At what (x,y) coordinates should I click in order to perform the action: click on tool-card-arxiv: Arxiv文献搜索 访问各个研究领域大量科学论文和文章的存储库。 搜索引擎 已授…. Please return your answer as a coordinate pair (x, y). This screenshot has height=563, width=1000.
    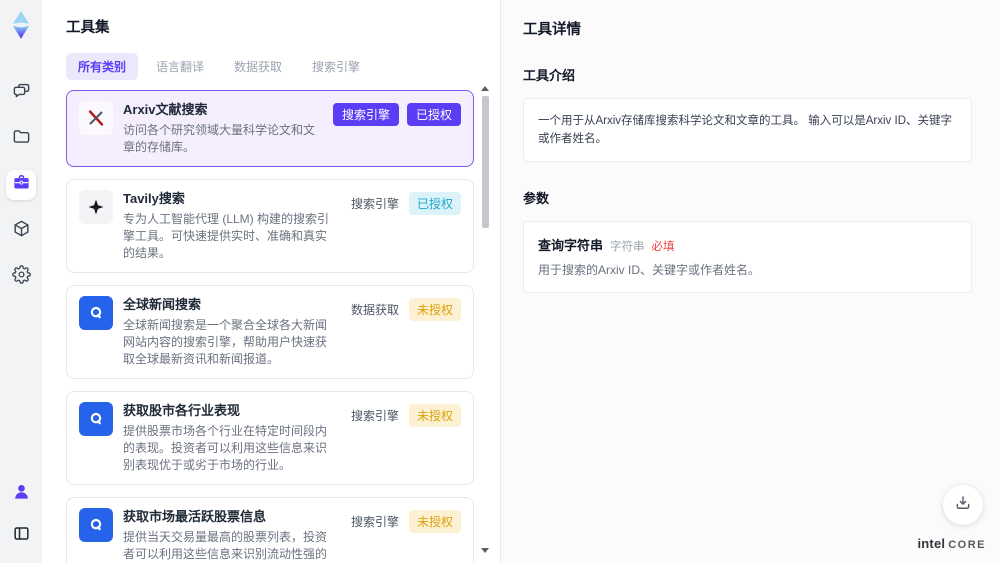
    Looking at the image, I should click on (270, 128).